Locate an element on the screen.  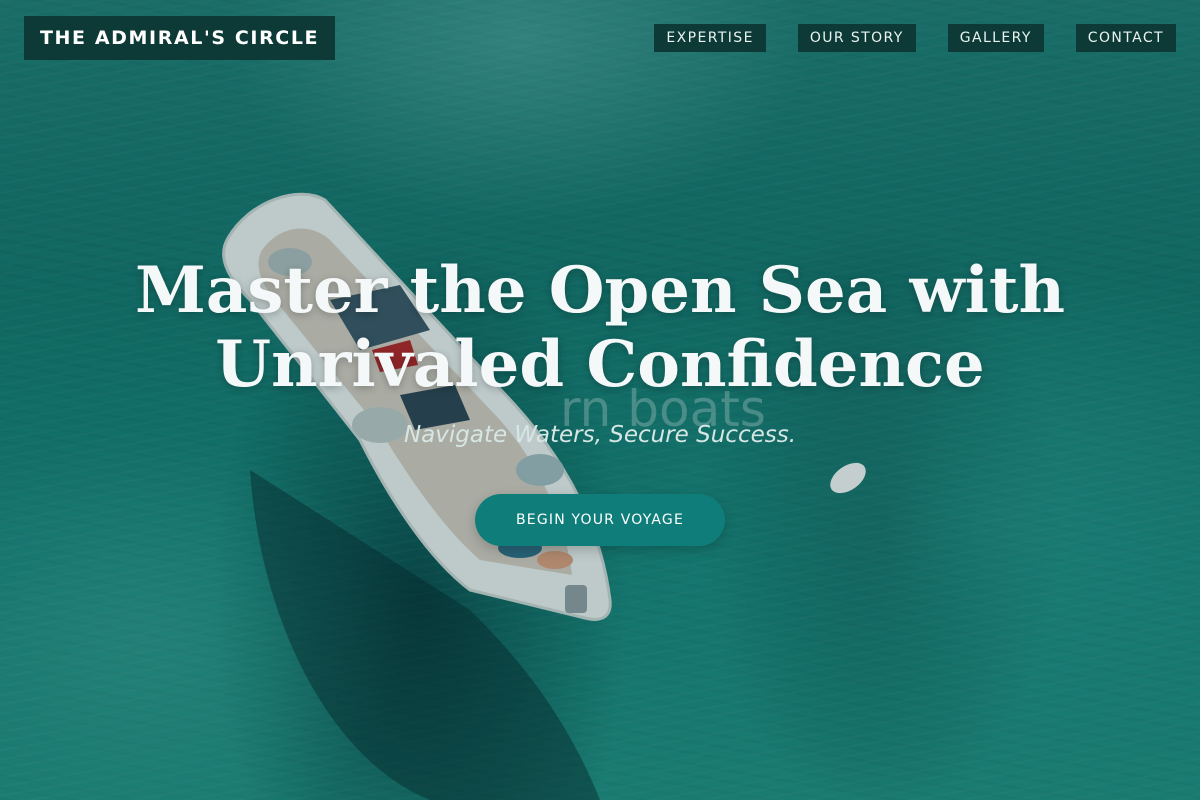
brand-logo: THE ADMIRAL'S CIRCLE is located at coordinates (180, 38).